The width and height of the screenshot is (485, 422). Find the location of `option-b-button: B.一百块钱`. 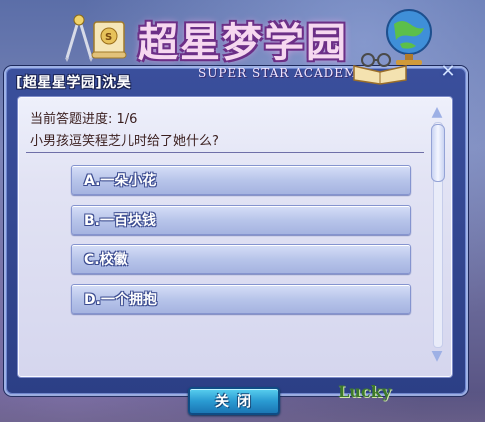

option-b-button: B.一百块钱 is located at coordinates (241, 220).